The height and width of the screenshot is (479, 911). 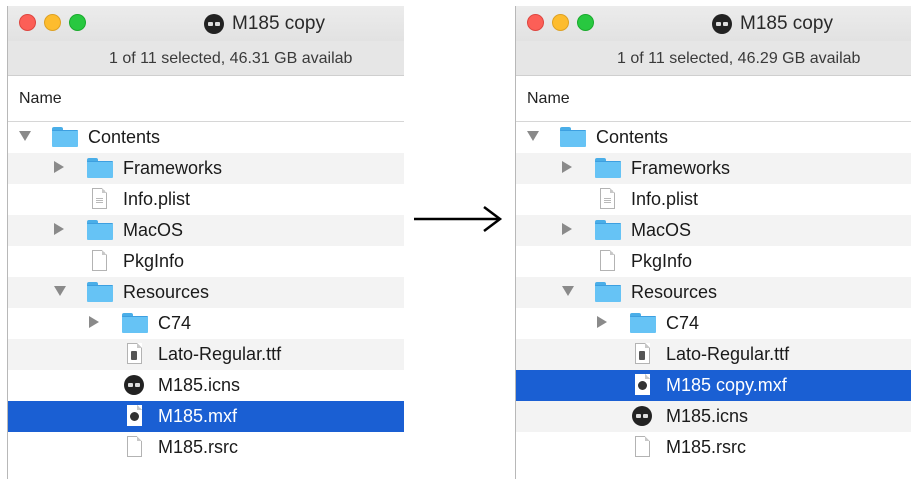 I want to click on right-arrow-icon, so click(x=458, y=219).